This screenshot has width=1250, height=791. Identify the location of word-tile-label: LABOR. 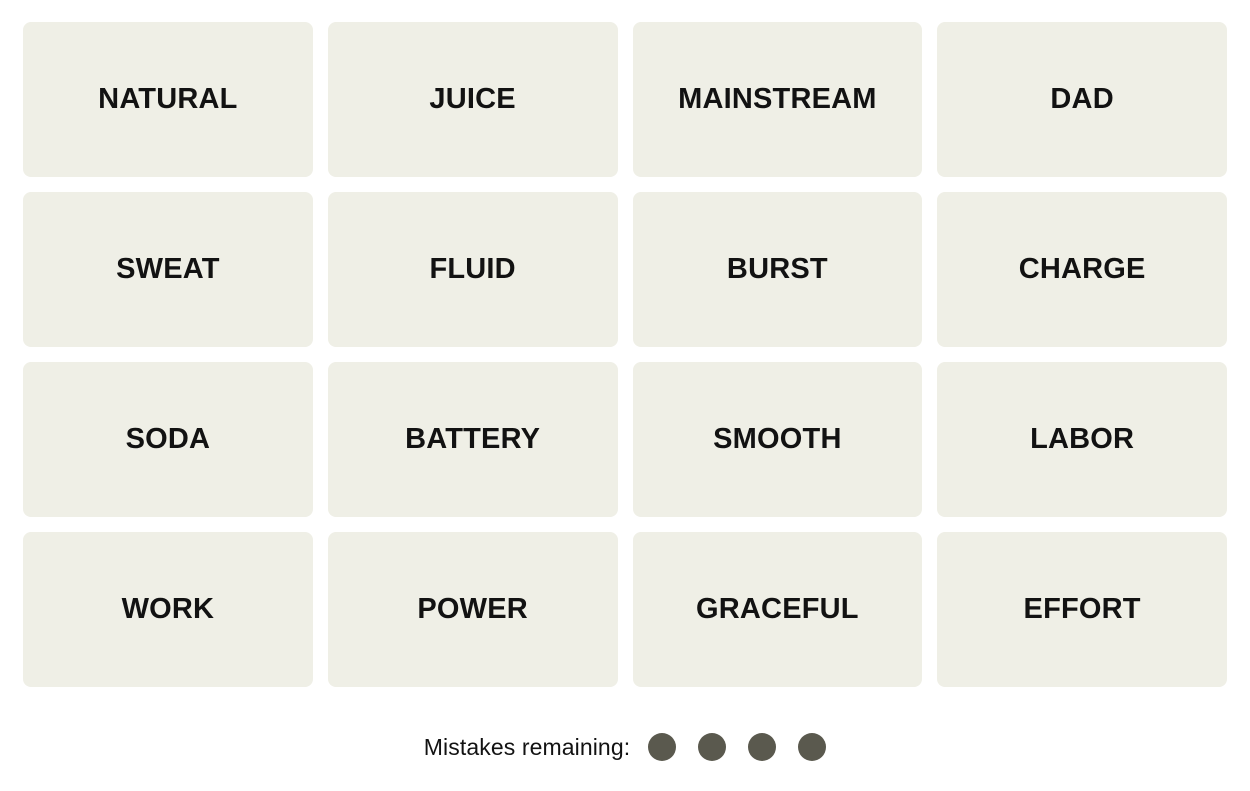
(1082, 439).